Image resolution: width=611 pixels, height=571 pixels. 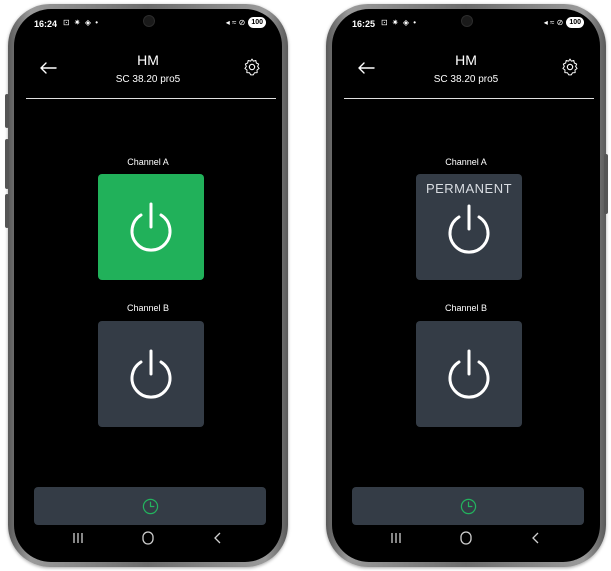 What do you see at coordinates (606, 184) in the screenshot?
I see `power-side-button` at bounding box center [606, 184].